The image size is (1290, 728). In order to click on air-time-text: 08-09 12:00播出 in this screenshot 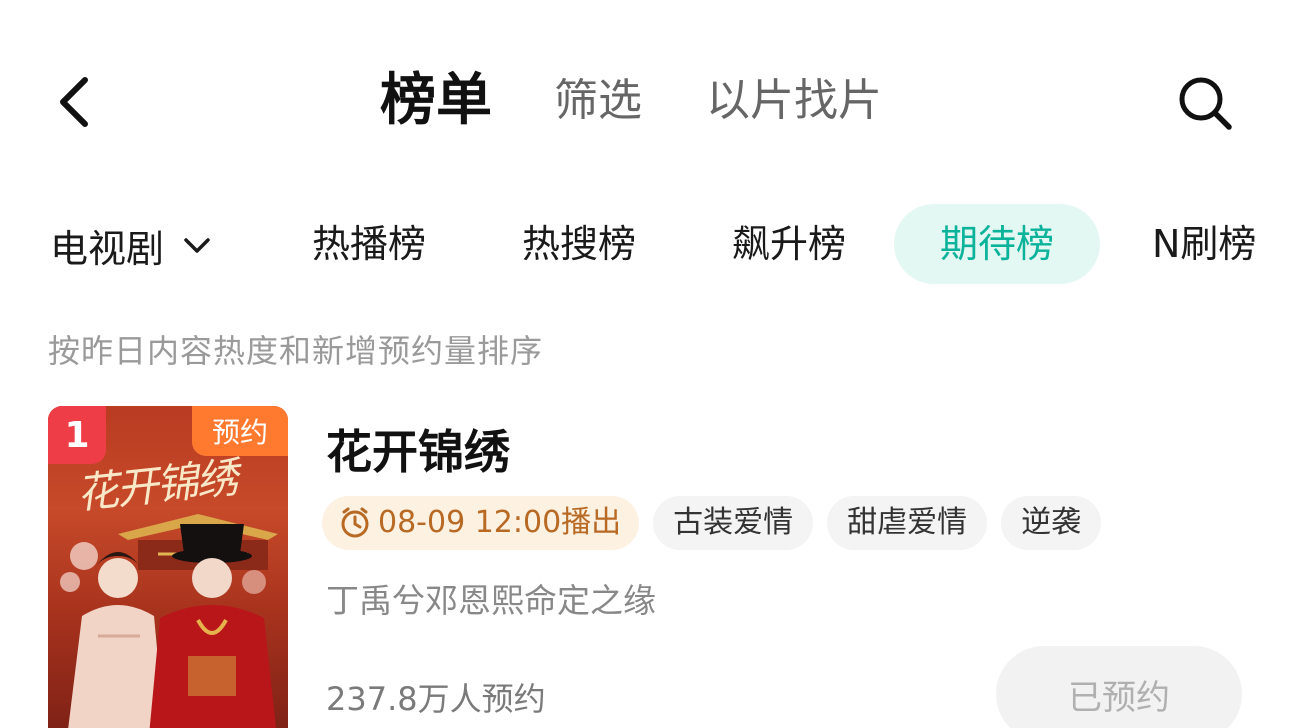, I will do `click(500, 522)`.